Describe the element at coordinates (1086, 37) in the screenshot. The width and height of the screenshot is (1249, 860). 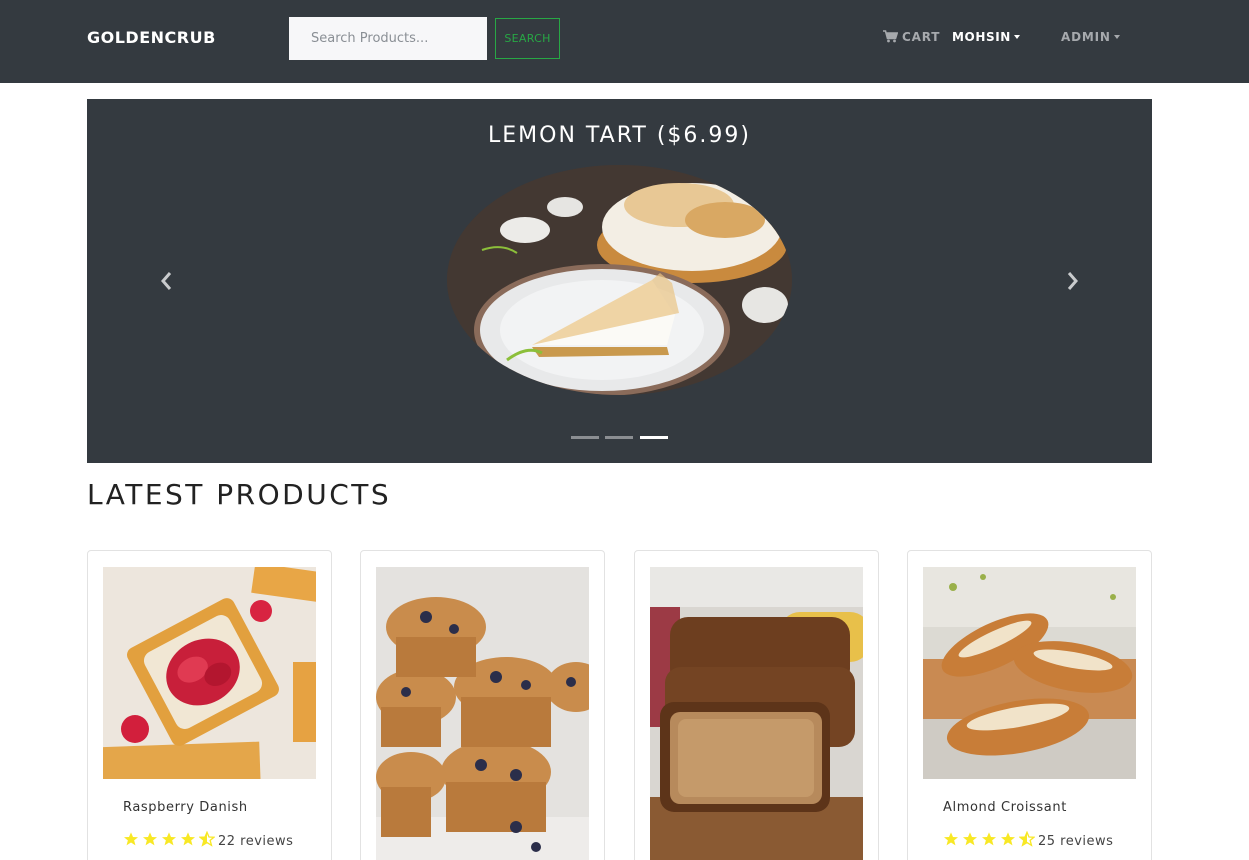
I see `admin-label: ADMIN` at that location.